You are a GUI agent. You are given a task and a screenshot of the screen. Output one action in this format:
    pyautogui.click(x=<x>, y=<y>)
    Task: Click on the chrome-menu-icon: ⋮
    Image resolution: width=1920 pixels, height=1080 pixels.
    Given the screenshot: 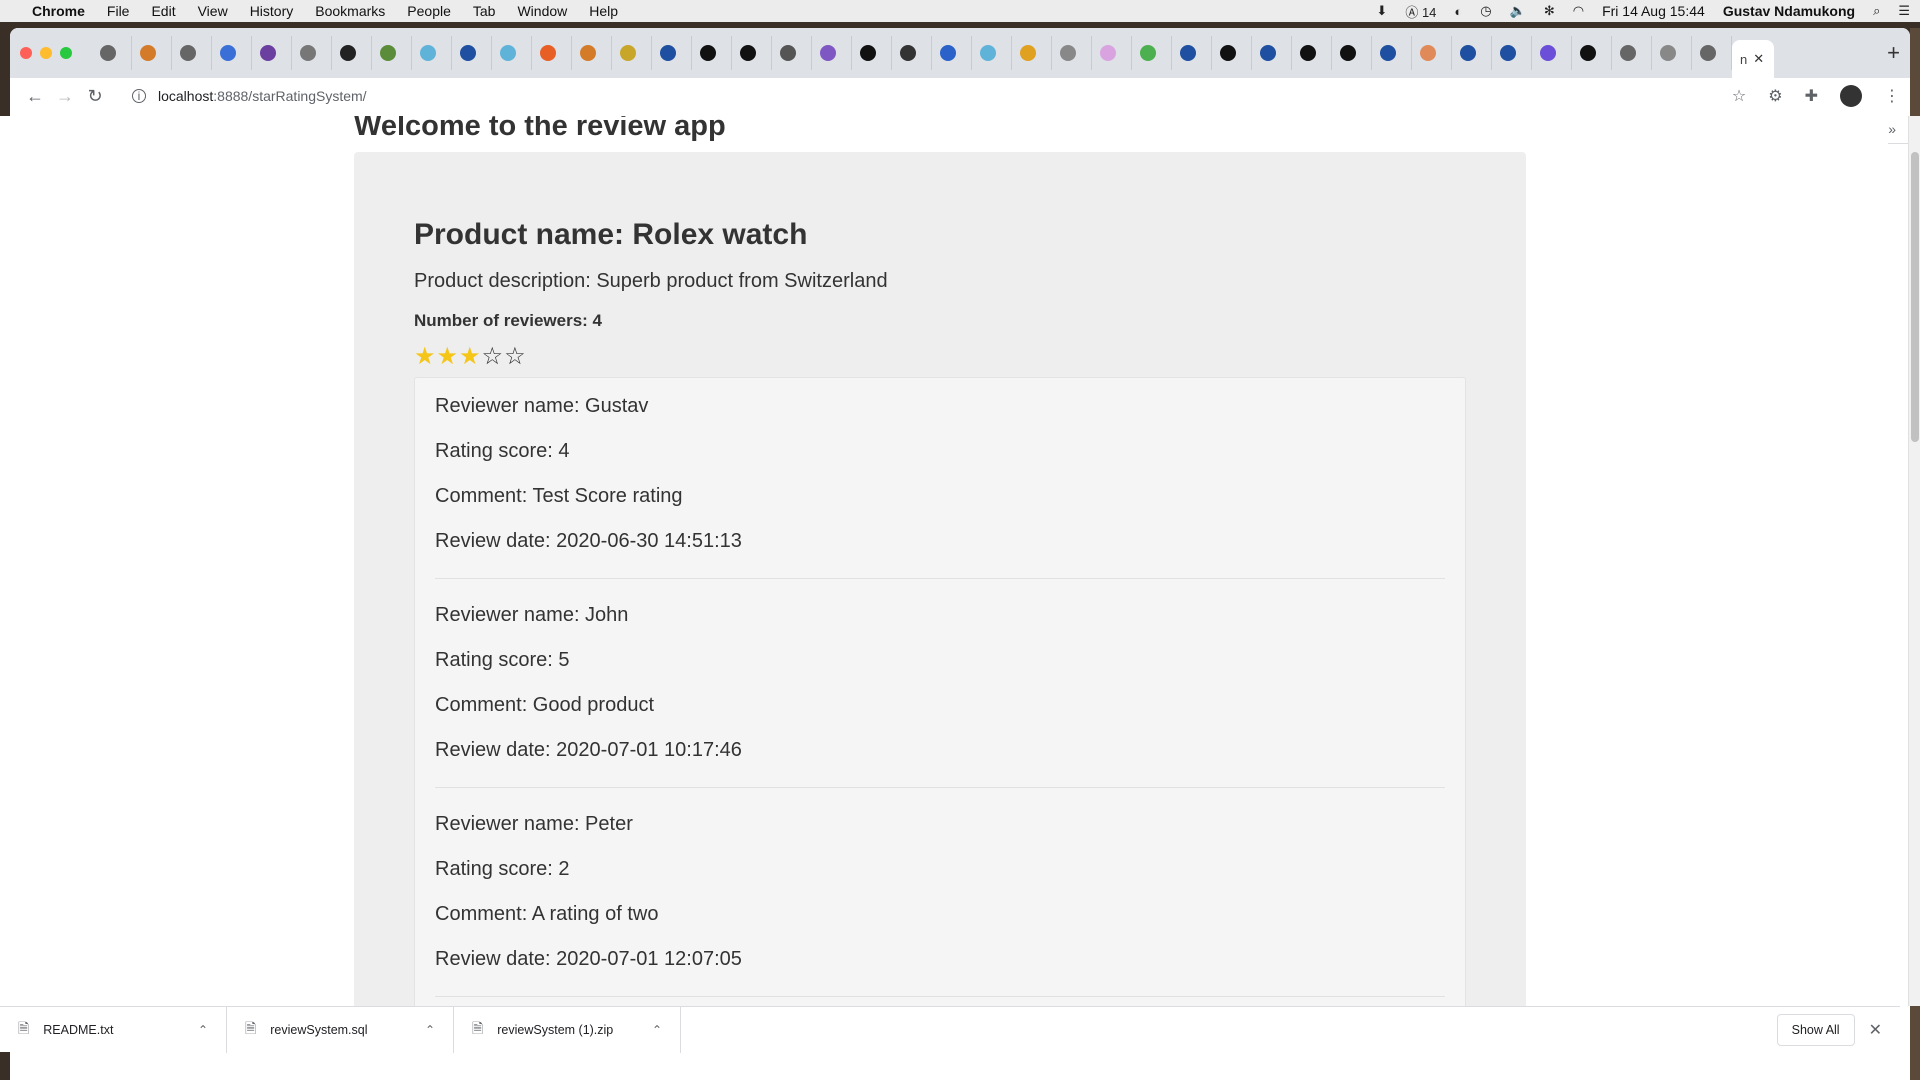 What is the action you would take?
    pyautogui.click(x=1892, y=96)
    